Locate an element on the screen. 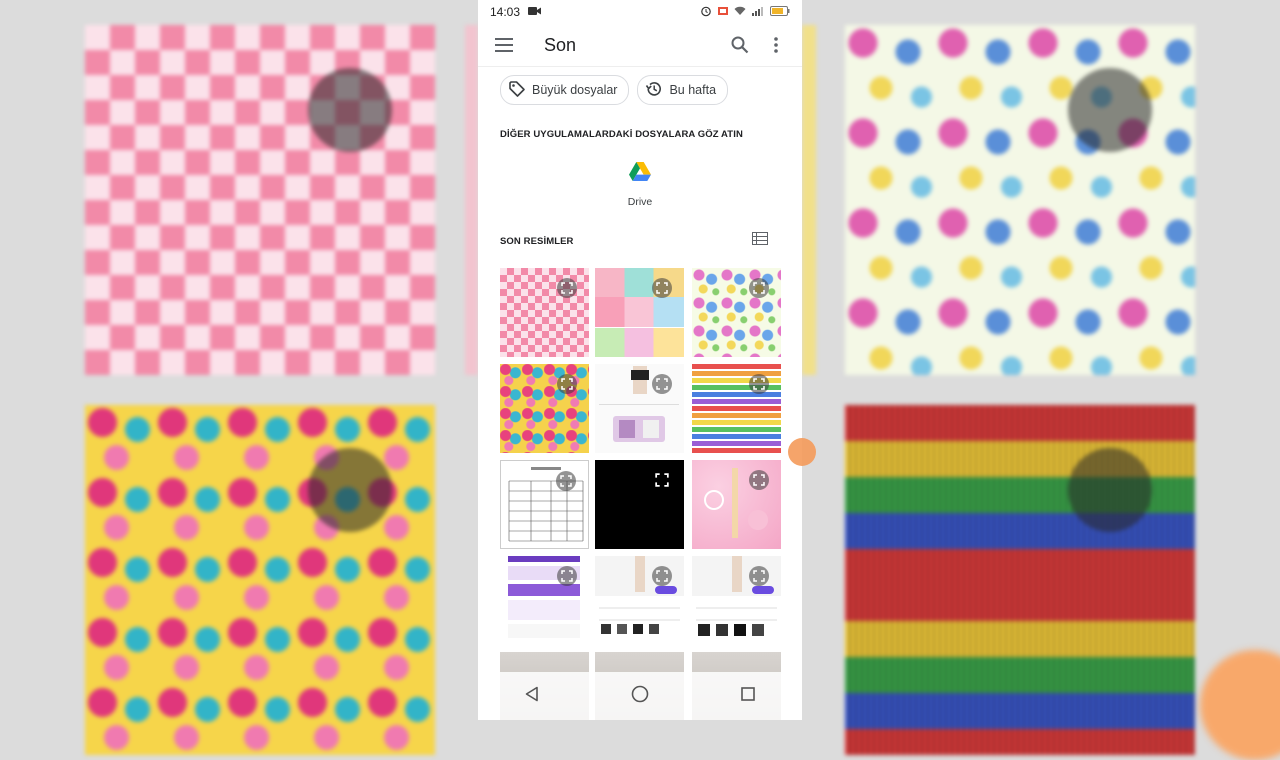 The height and width of the screenshot is (760, 1280). chip-large-files: Büyük dosyalar is located at coordinates (565, 90).